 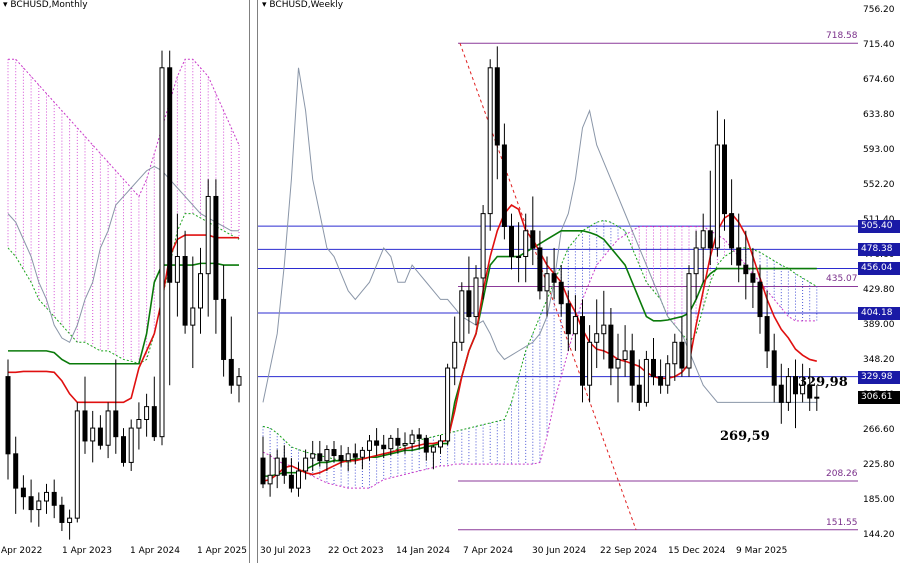 What do you see at coordinates (842, 279) in the screenshot?
I see `level-value-label: 435.07` at bounding box center [842, 279].